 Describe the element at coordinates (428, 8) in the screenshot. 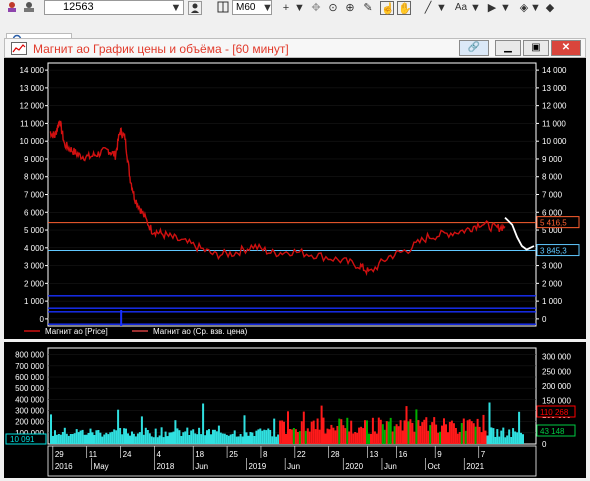

I see `line-tool-icon: ╱` at that location.